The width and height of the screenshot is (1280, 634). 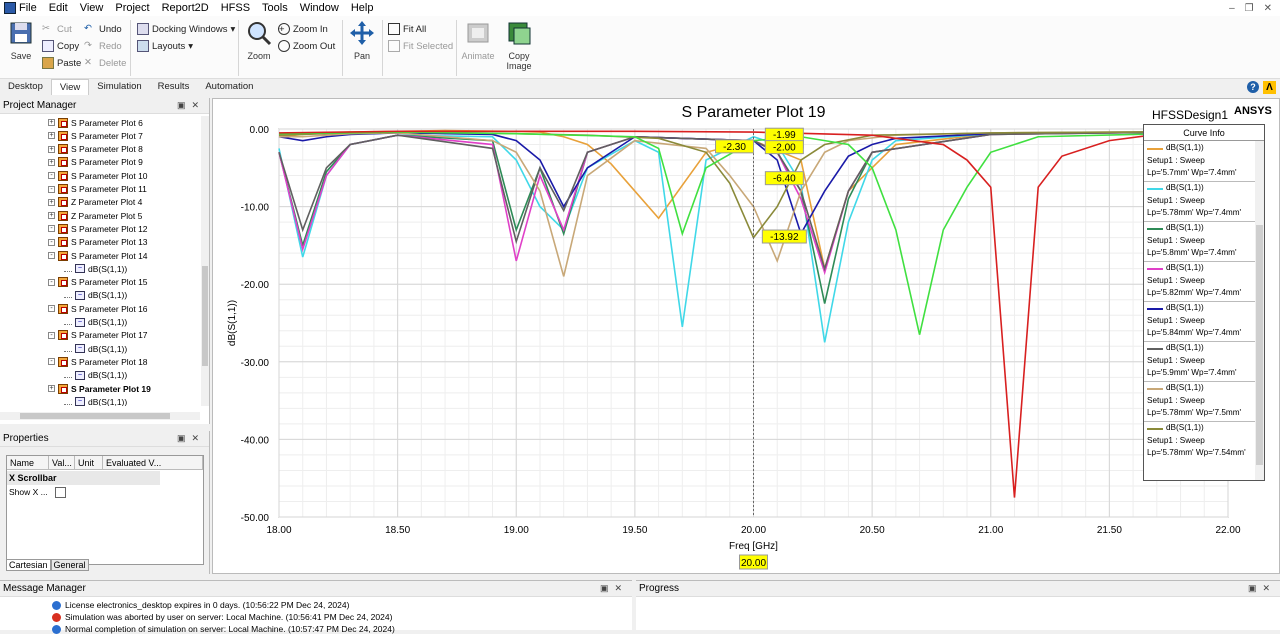 What do you see at coordinates (306, 46) in the screenshot?
I see `zoom-out-button: Zoom Out` at bounding box center [306, 46].